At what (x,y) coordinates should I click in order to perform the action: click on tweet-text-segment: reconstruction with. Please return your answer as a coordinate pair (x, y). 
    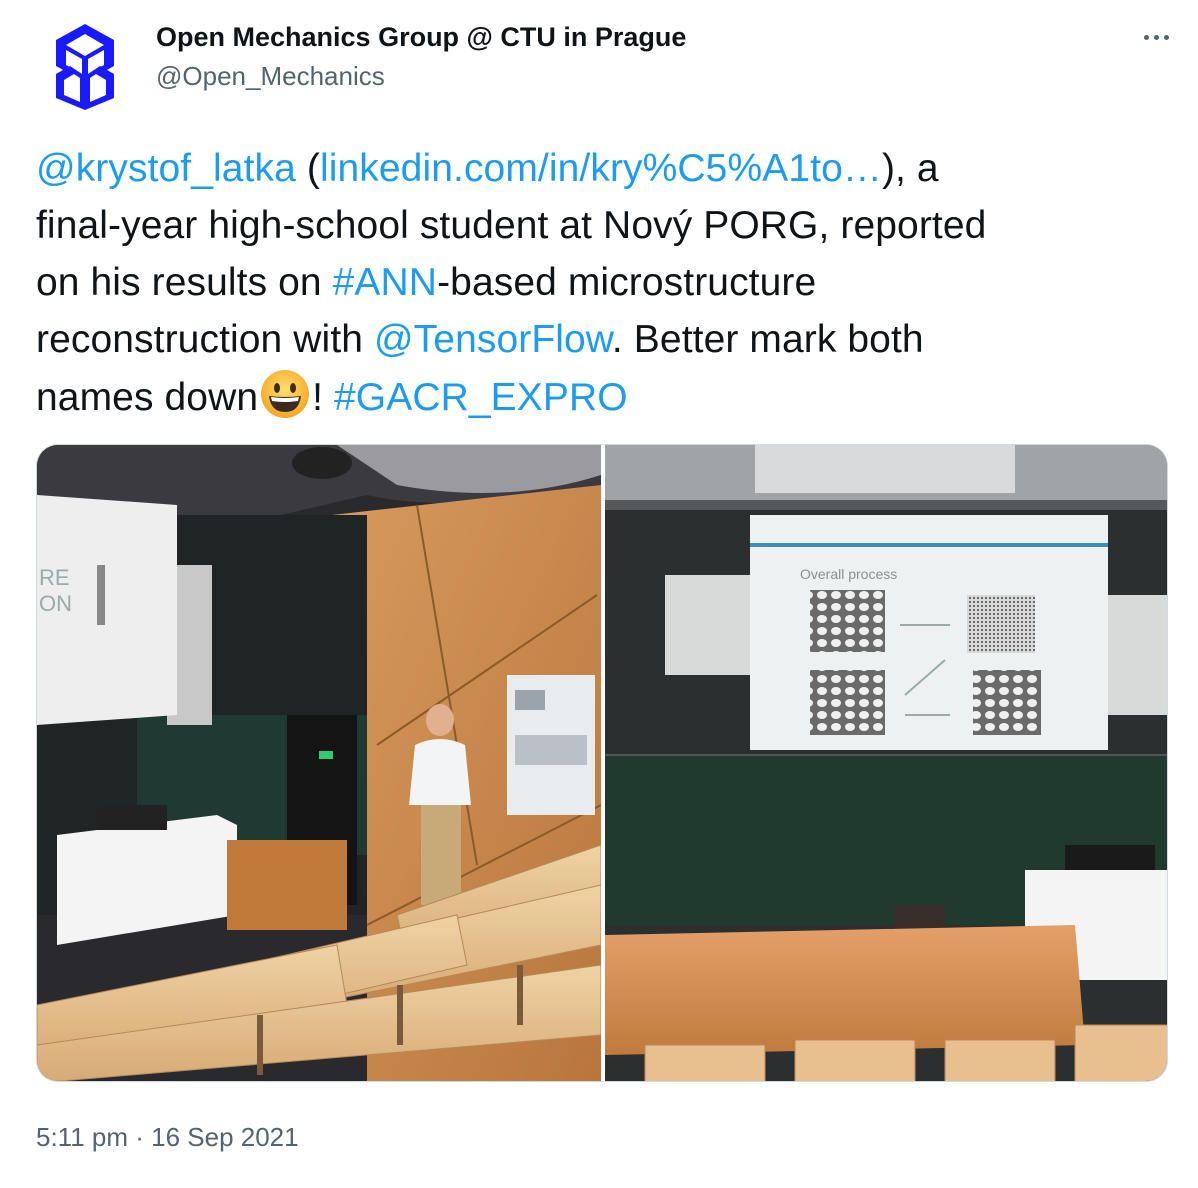
    Looking at the image, I should click on (205, 339).